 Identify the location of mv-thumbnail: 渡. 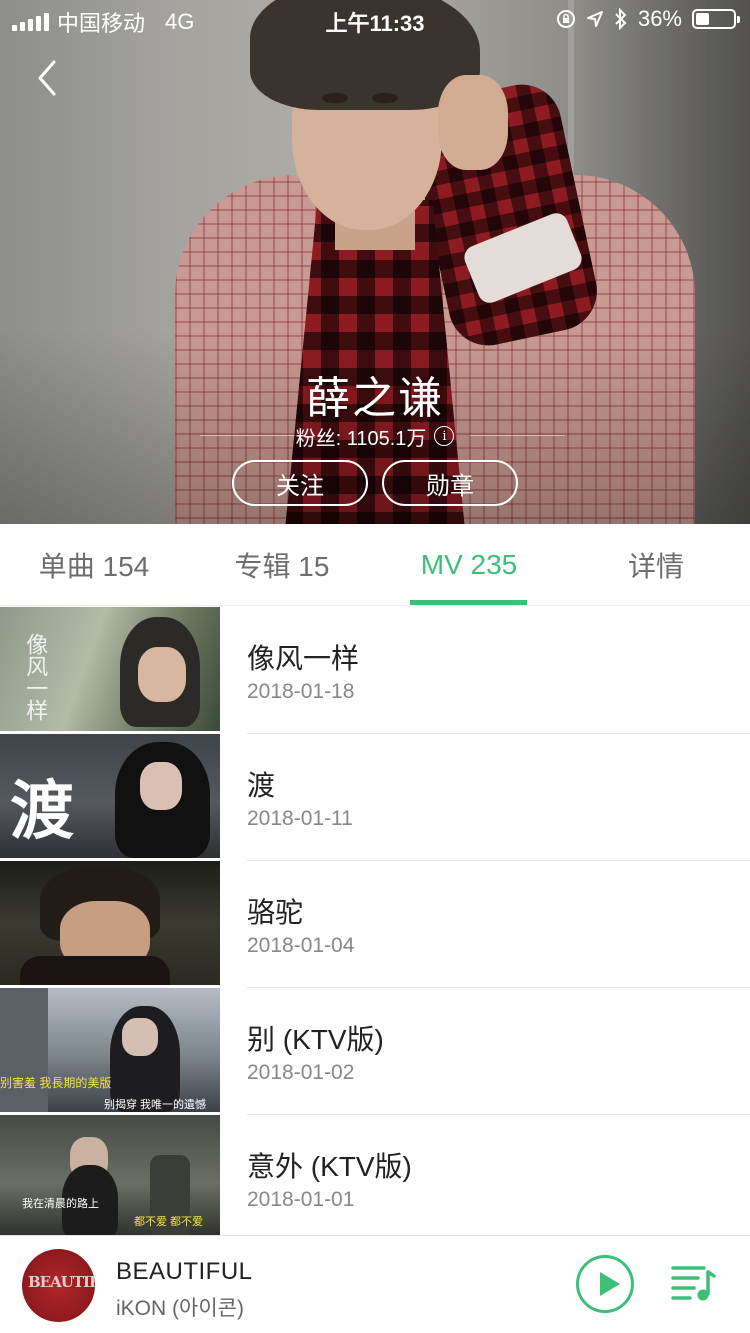
(110, 796).